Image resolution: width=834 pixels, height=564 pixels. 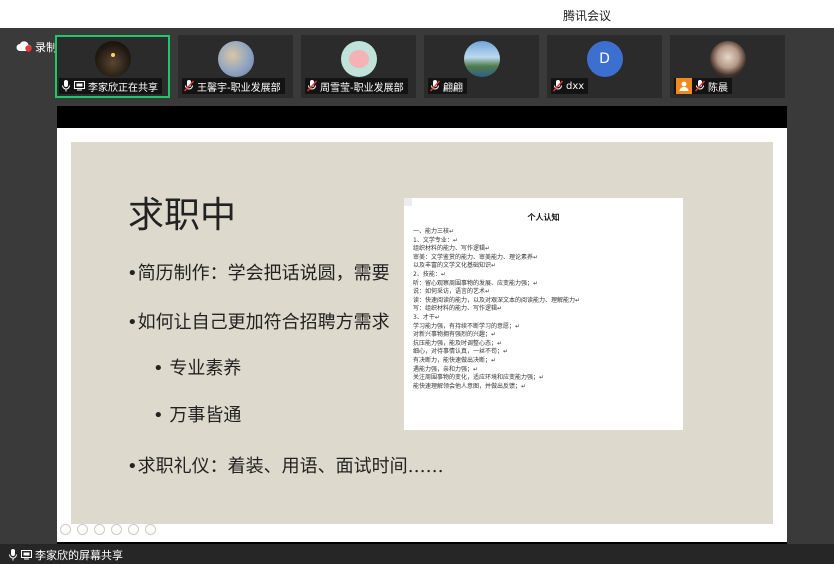 What do you see at coordinates (150, 529) in the screenshot?
I see `more-icon` at bounding box center [150, 529].